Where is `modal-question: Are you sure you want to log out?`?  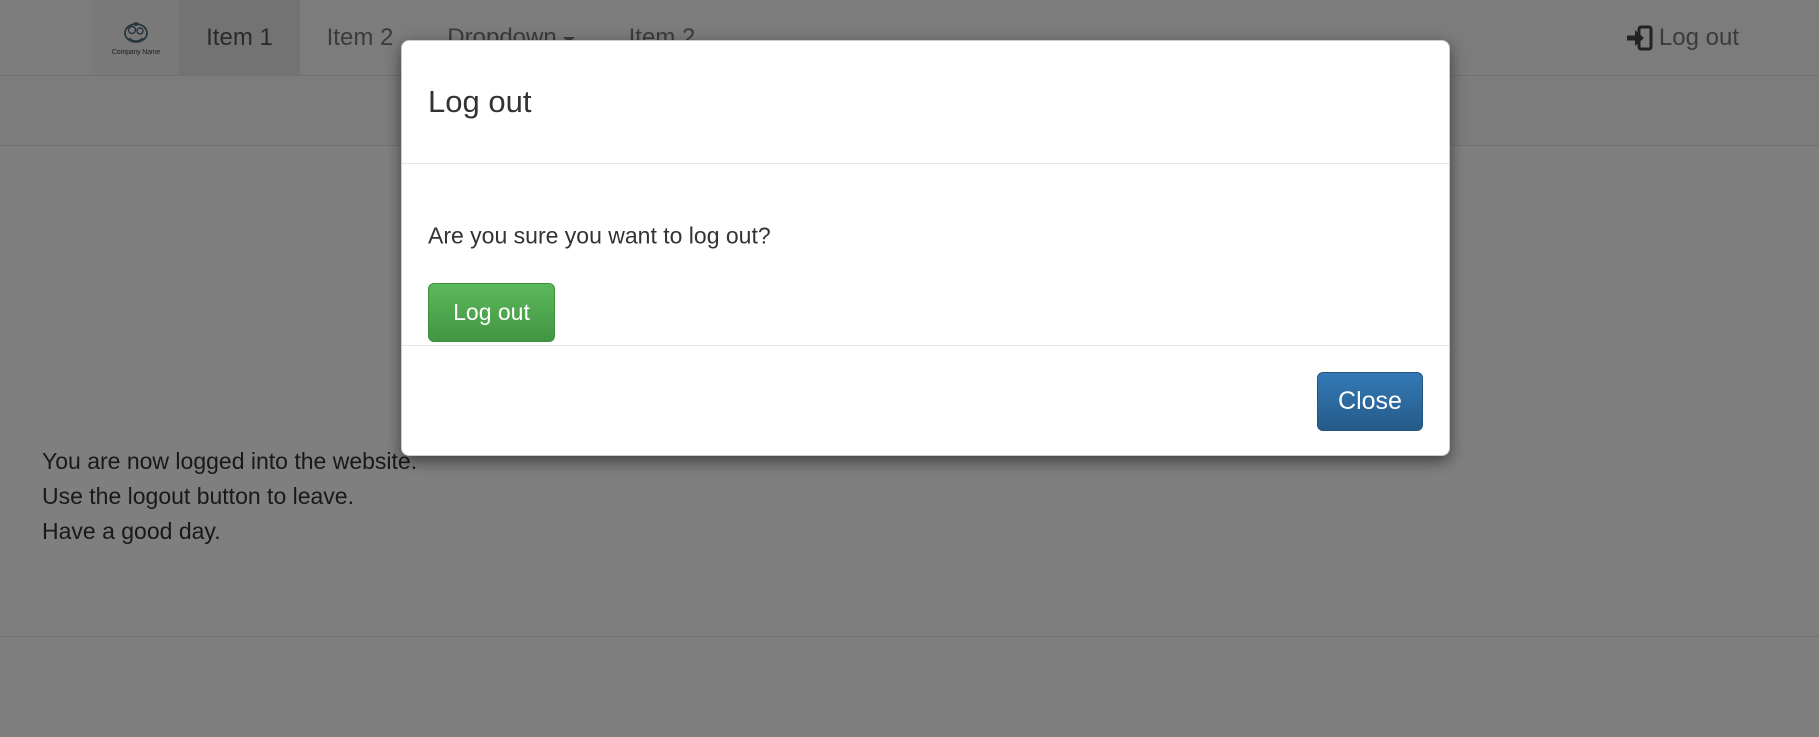 modal-question: Are you sure you want to log out? is located at coordinates (599, 235).